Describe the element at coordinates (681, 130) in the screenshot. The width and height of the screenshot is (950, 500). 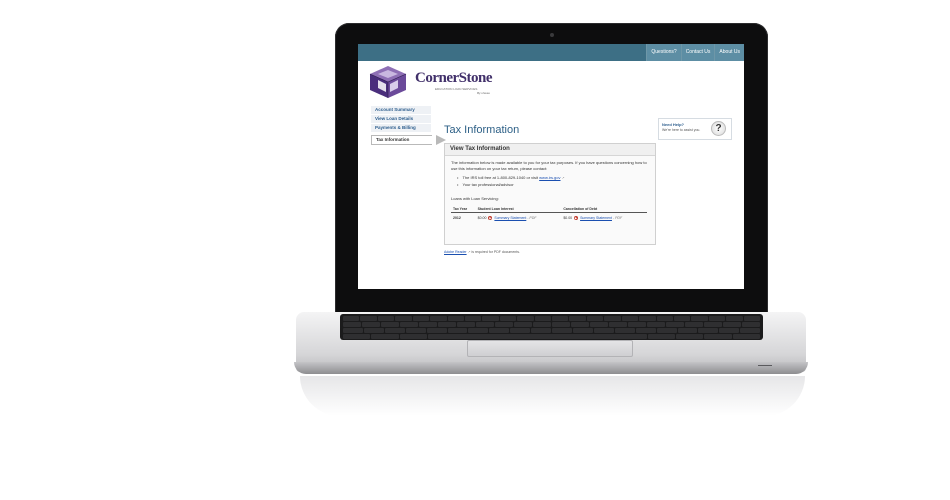
I see `help-text: We're here to assist you.` at that location.